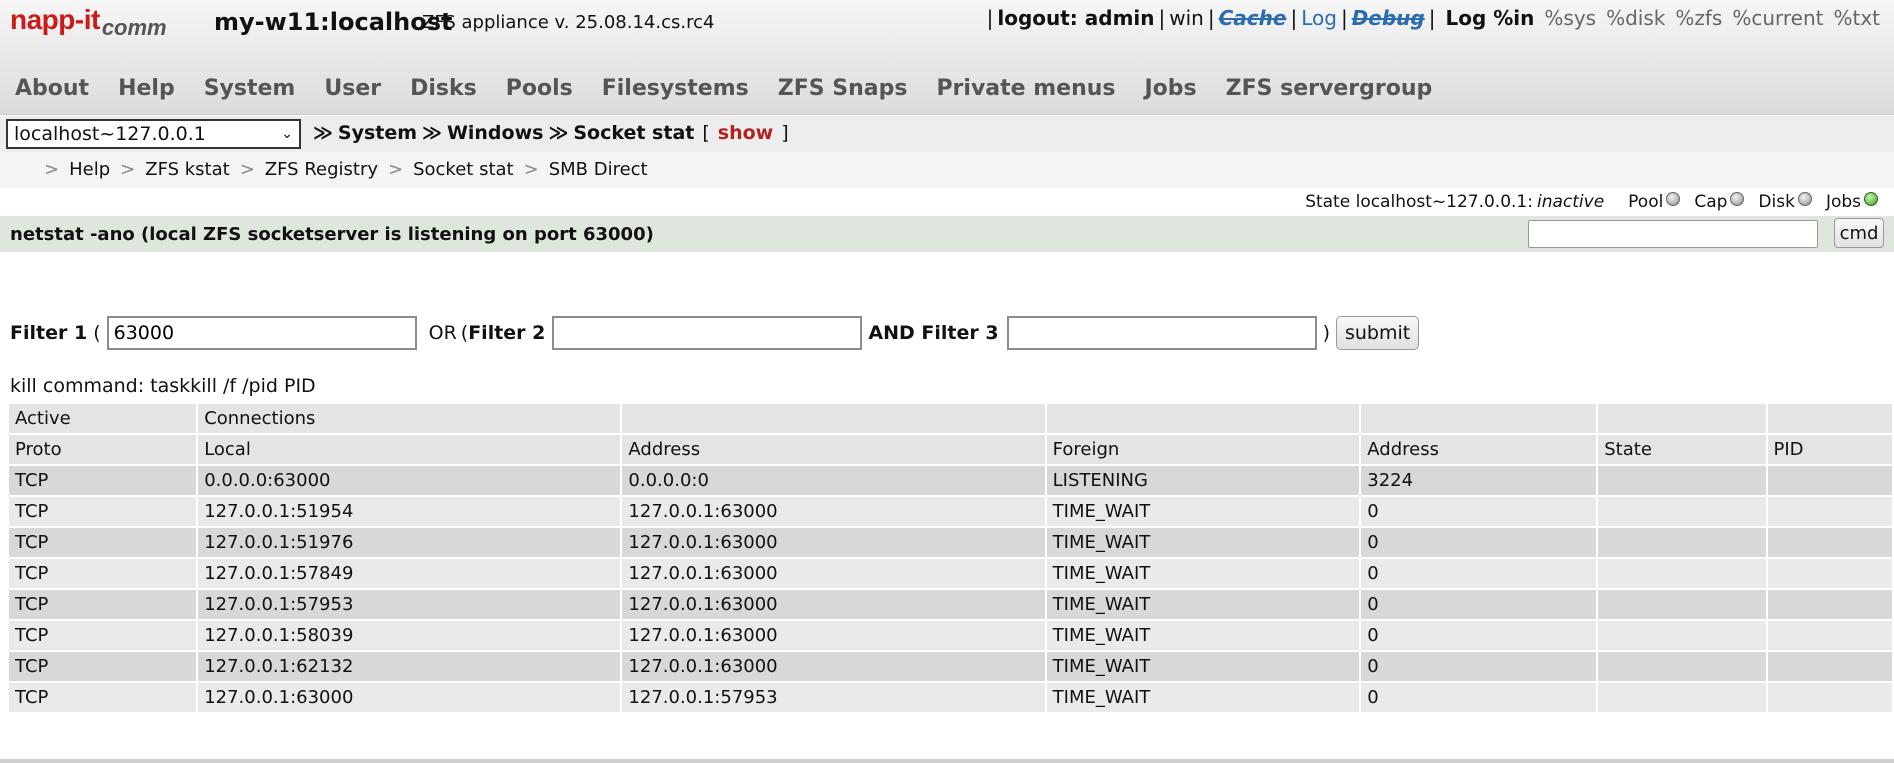  Describe the element at coordinates (633, 133) in the screenshot. I see `breadcrumb-socket-stat: Socket stat` at that location.